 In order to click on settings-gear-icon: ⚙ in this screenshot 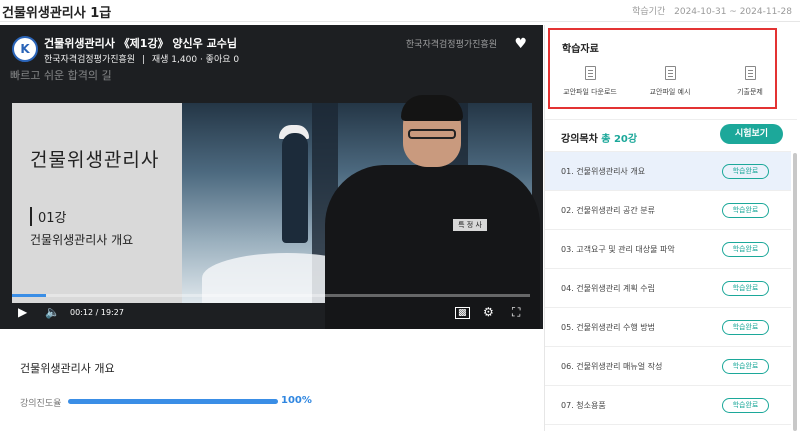, I will do `click(488, 312)`.